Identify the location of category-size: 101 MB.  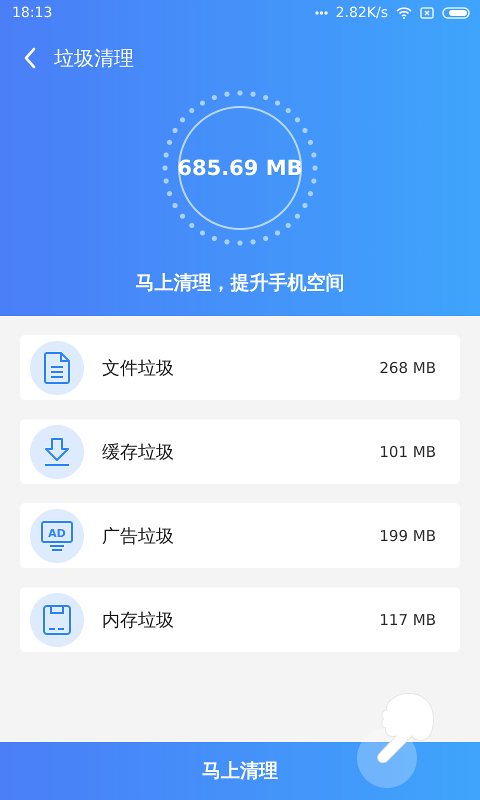
(407, 451).